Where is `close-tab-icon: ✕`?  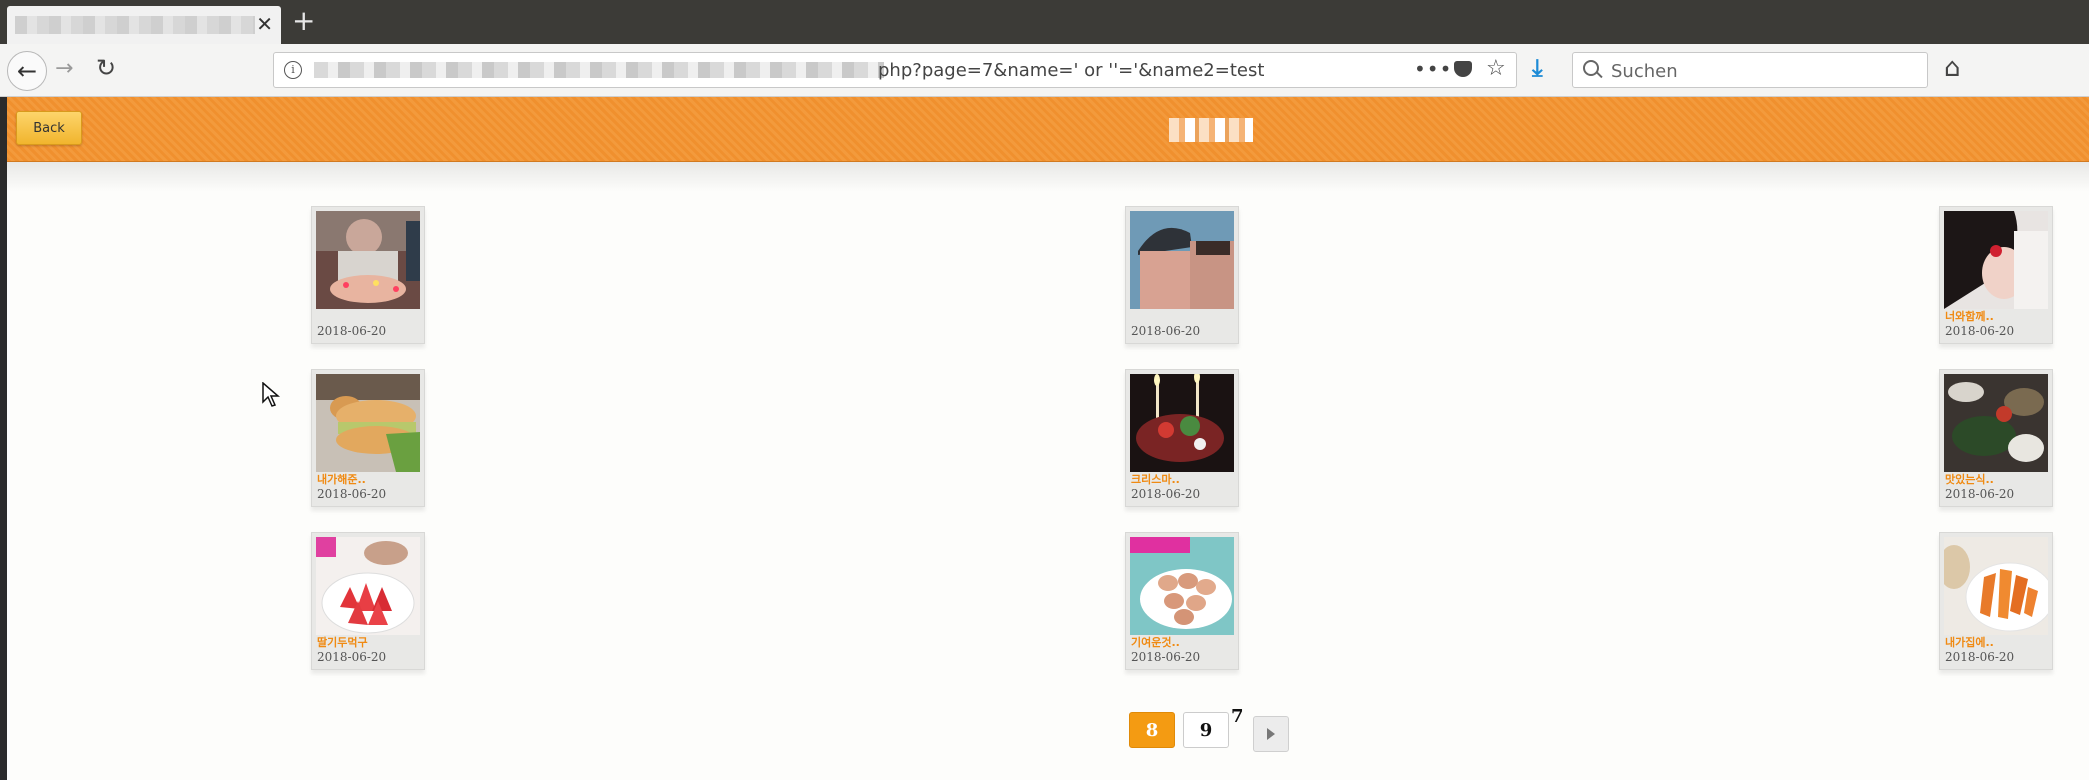
close-tab-icon: ✕ is located at coordinates (264, 24).